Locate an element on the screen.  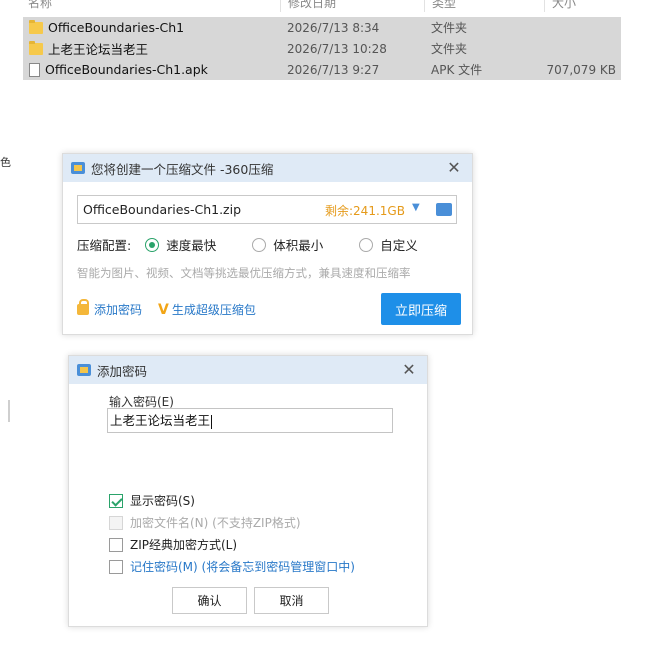
remaining-space: 剩余:241.1GB is located at coordinates (365, 211).